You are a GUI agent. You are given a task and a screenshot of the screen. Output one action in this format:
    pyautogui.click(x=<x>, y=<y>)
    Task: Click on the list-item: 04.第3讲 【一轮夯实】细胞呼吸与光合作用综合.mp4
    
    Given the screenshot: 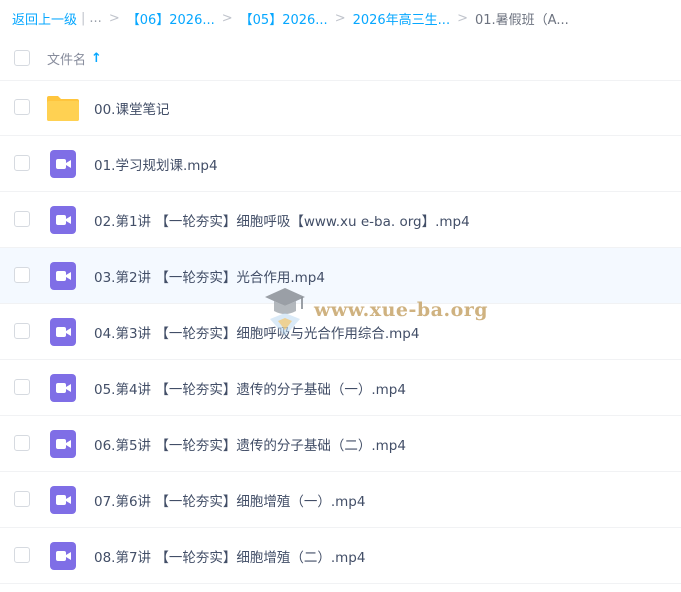 What is the action you would take?
    pyautogui.click(x=340, y=332)
    